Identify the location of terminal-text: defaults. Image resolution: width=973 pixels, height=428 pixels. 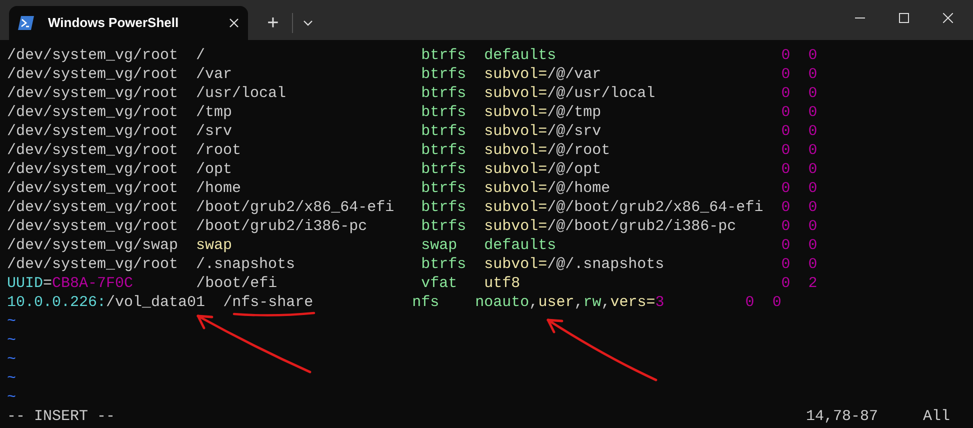
(520, 55).